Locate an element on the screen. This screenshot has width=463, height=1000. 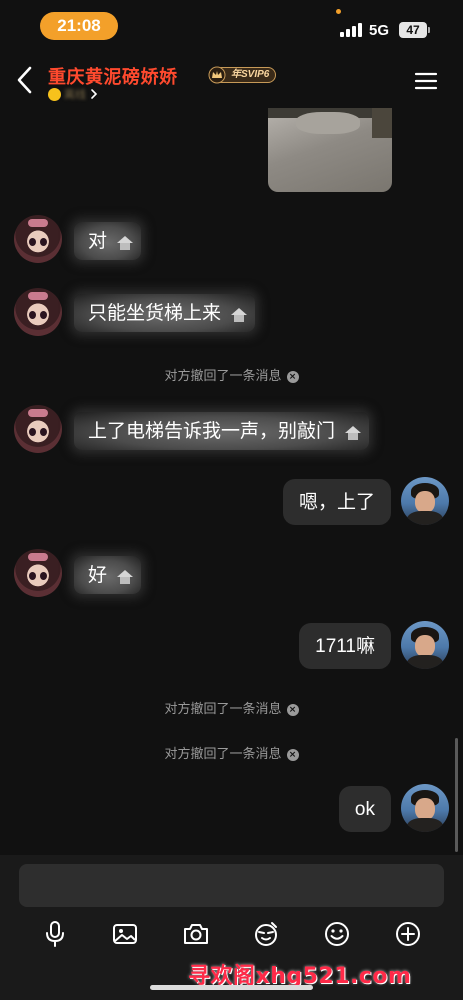
battery-tip is located at coordinates (429, 30).